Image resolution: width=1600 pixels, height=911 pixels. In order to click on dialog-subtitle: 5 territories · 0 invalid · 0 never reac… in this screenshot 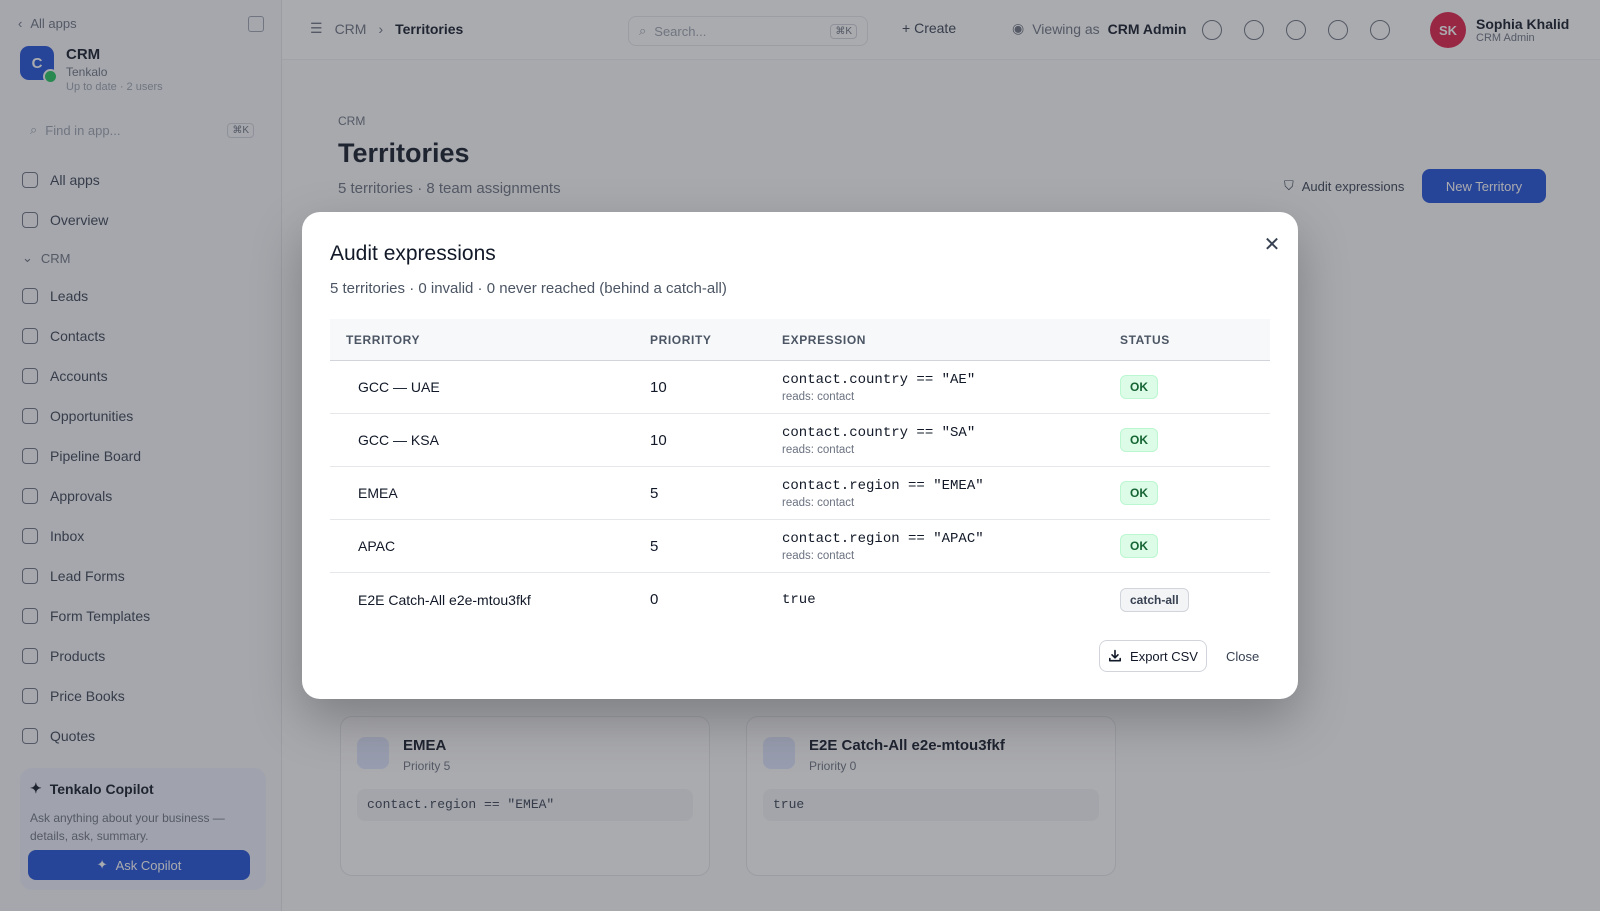, I will do `click(528, 288)`.